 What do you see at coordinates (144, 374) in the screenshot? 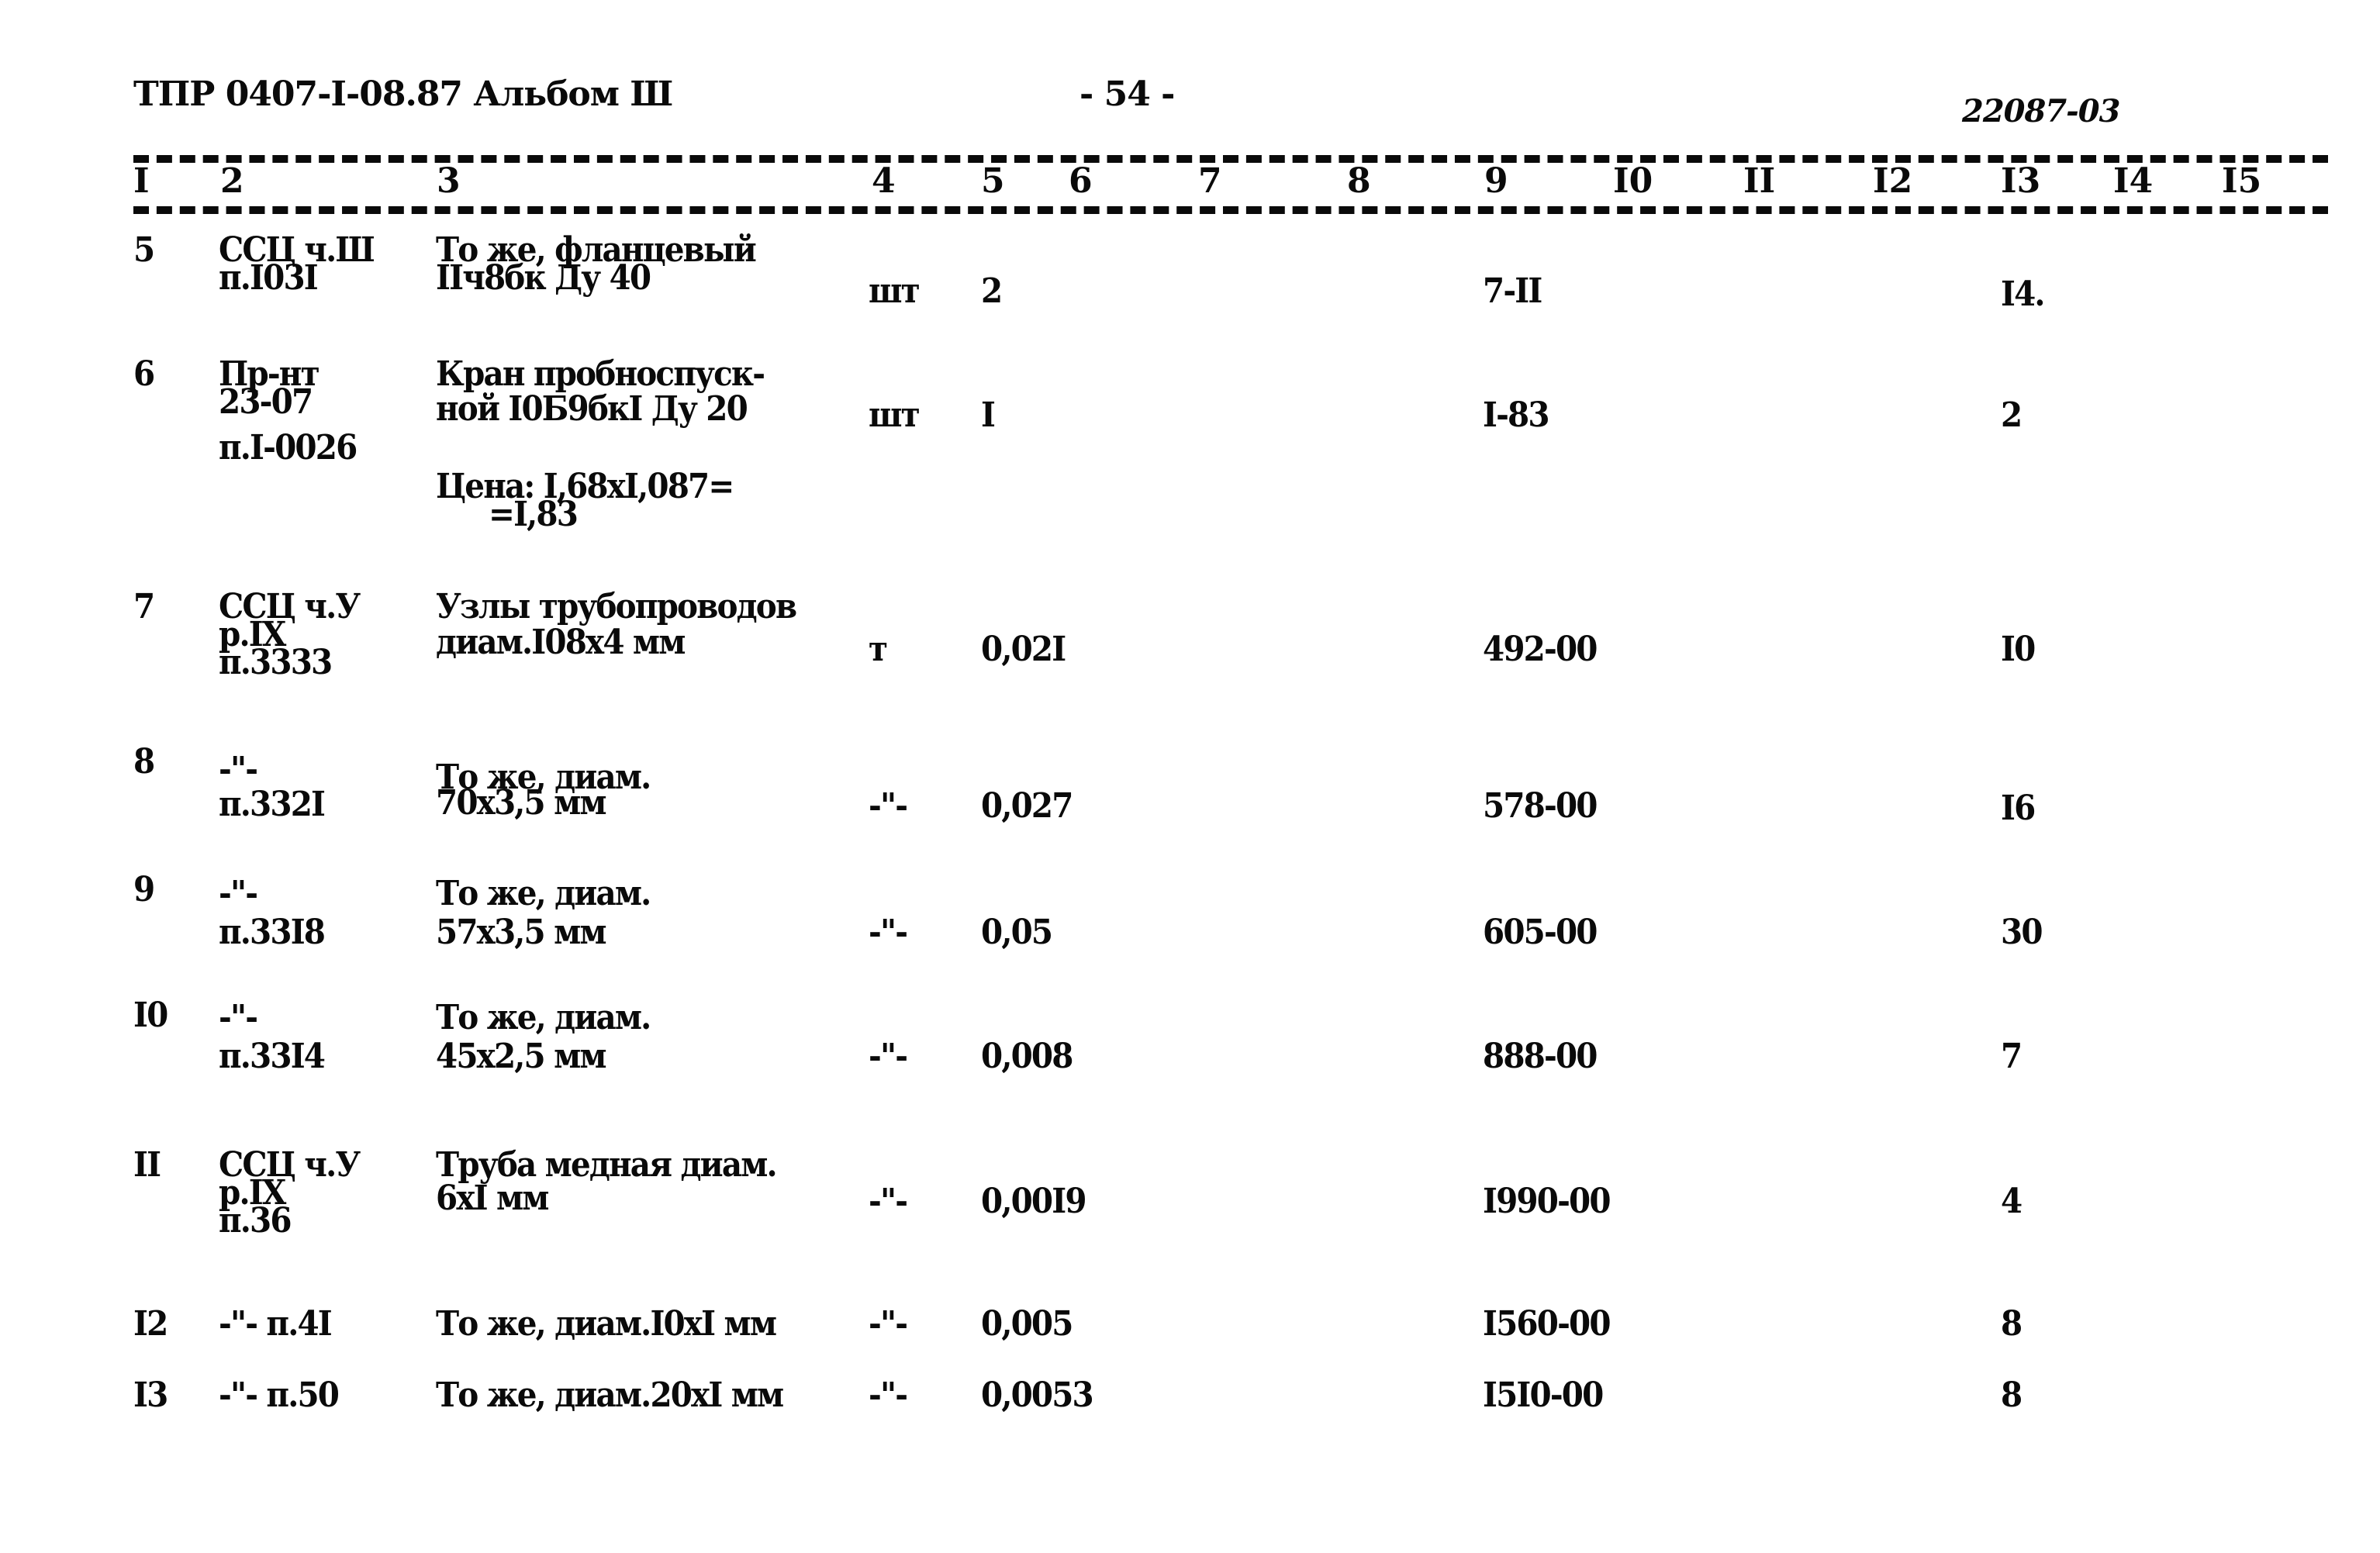
I see `row-number: 6` at bounding box center [144, 374].